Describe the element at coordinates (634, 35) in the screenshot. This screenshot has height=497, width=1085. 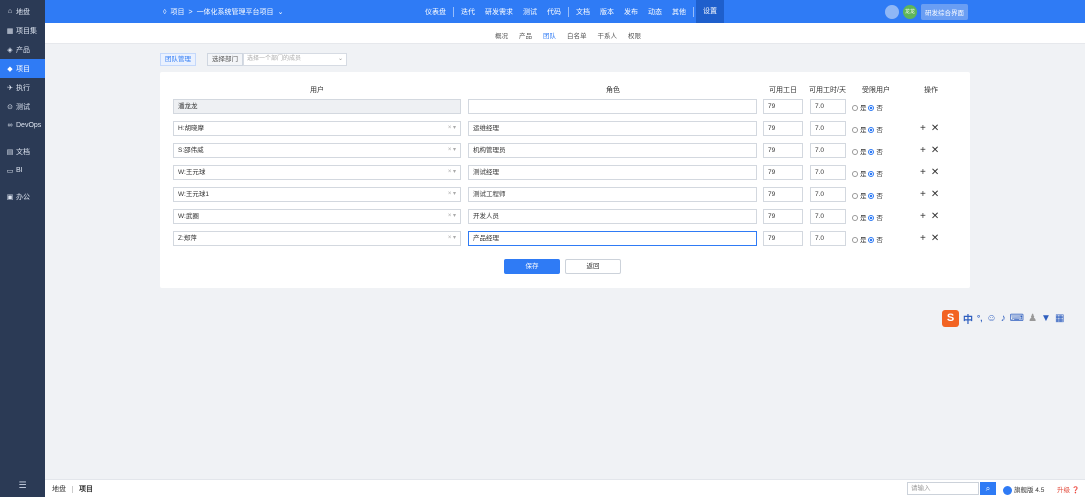
I see `tab-permission: 权限` at that location.